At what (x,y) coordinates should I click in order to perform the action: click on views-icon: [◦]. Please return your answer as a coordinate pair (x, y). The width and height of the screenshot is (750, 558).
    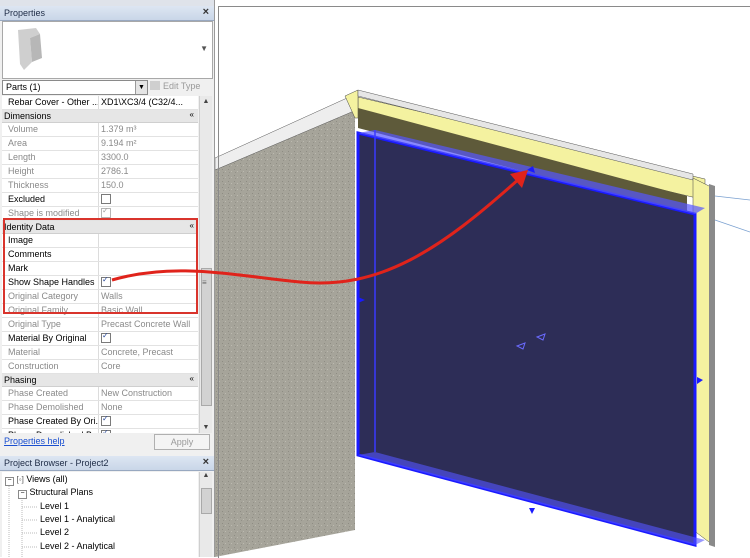
    Looking at the image, I should click on (20, 479).